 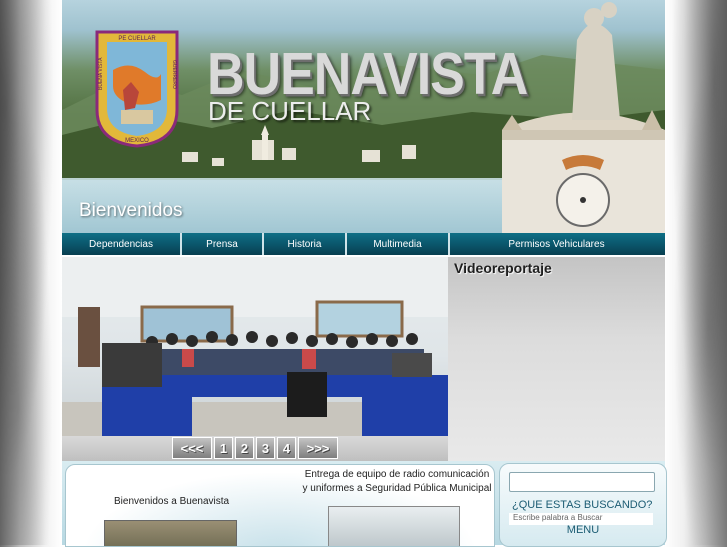 What do you see at coordinates (695, 272) in the screenshot?
I see `right-background` at bounding box center [695, 272].